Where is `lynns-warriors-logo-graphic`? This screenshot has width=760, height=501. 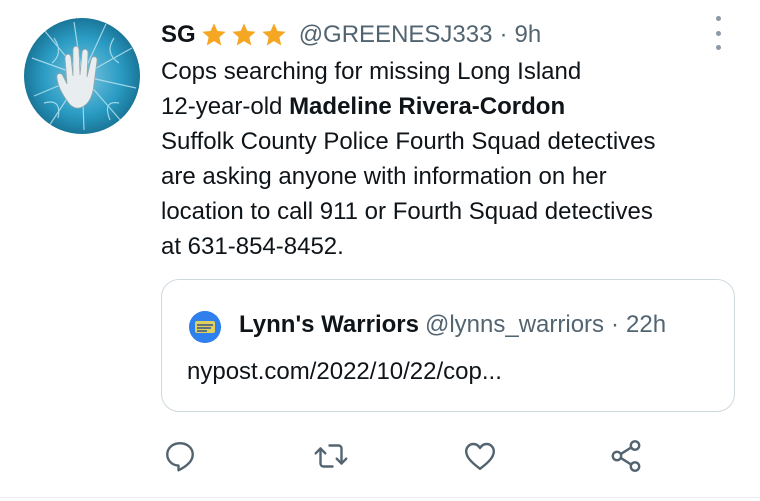 lynns-warriors-logo-graphic is located at coordinates (205, 327).